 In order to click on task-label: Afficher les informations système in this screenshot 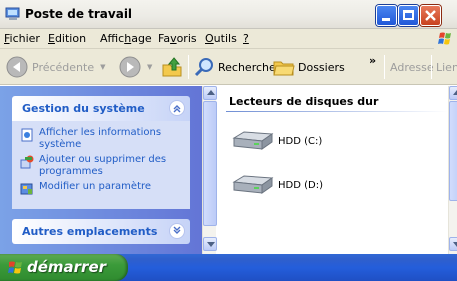, I will do `click(100, 138)`.